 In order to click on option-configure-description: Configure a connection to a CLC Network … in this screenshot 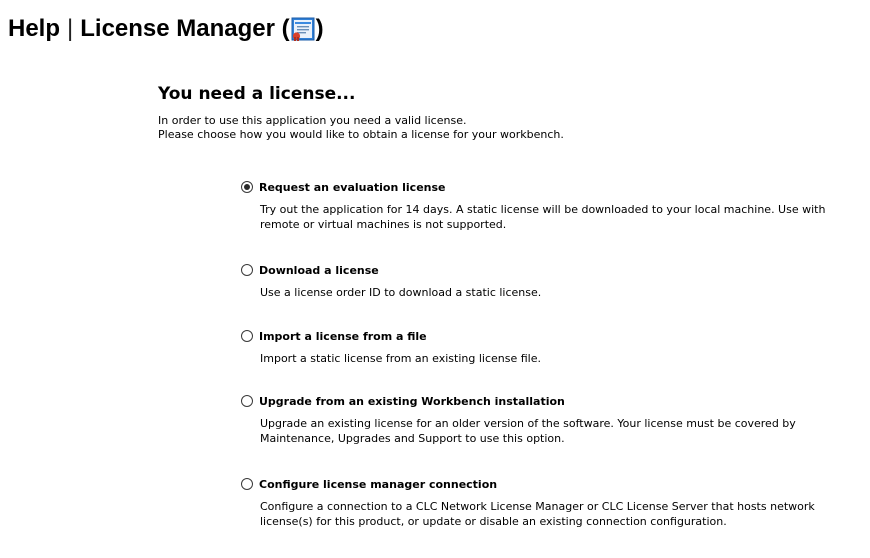, I will do `click(537, 514)`.